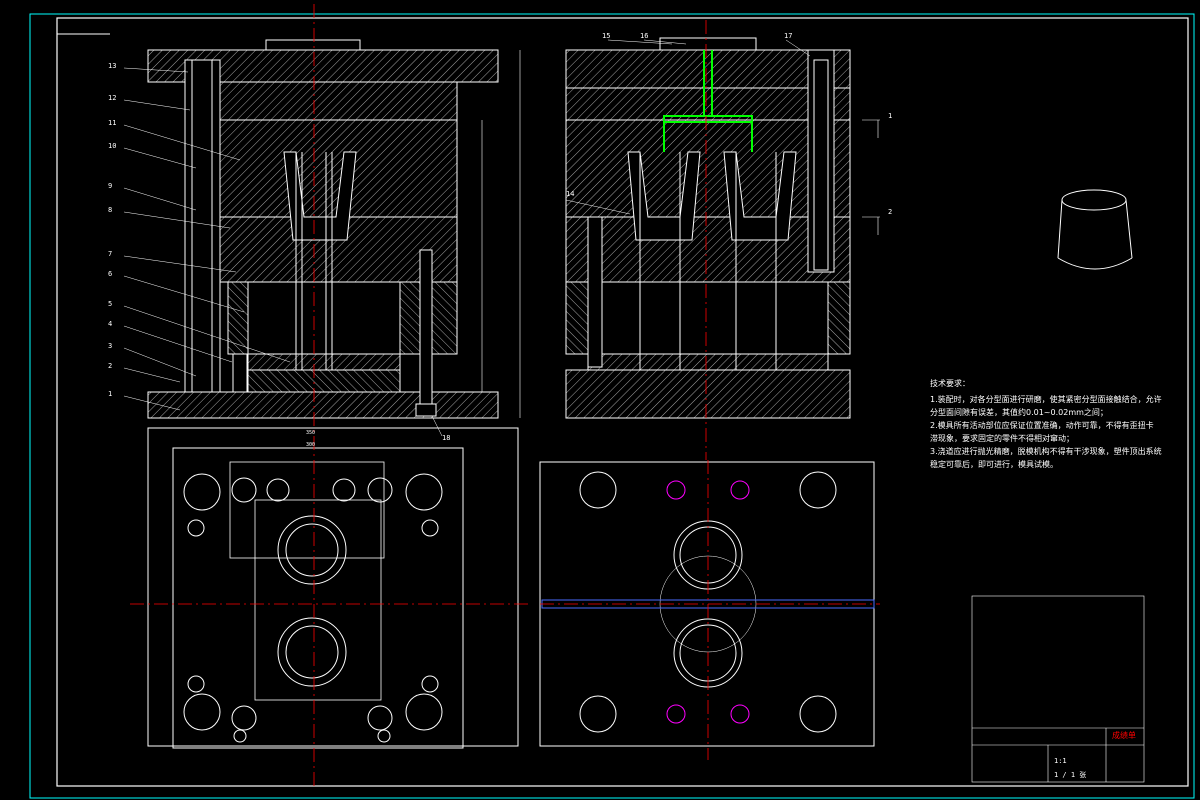 This screenshot has height=800, width=1200. What do you see at coordinates (110, 210) in the screenshot?
I see `part-label: 8` at bounding box center [110, 210].